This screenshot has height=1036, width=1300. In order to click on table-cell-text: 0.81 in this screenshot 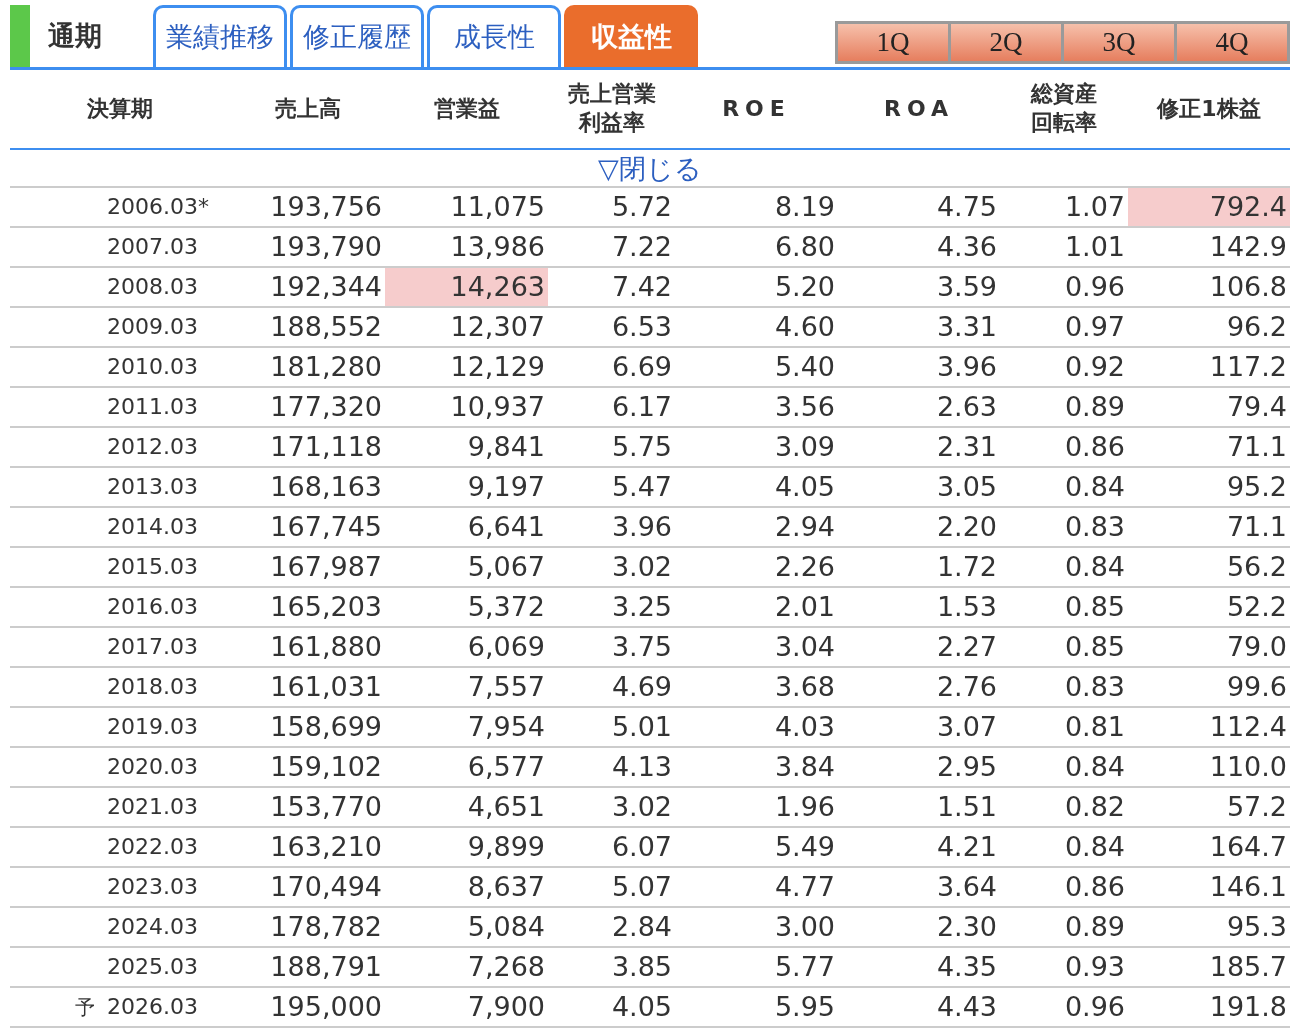, I will do `click(1094, 727)`.